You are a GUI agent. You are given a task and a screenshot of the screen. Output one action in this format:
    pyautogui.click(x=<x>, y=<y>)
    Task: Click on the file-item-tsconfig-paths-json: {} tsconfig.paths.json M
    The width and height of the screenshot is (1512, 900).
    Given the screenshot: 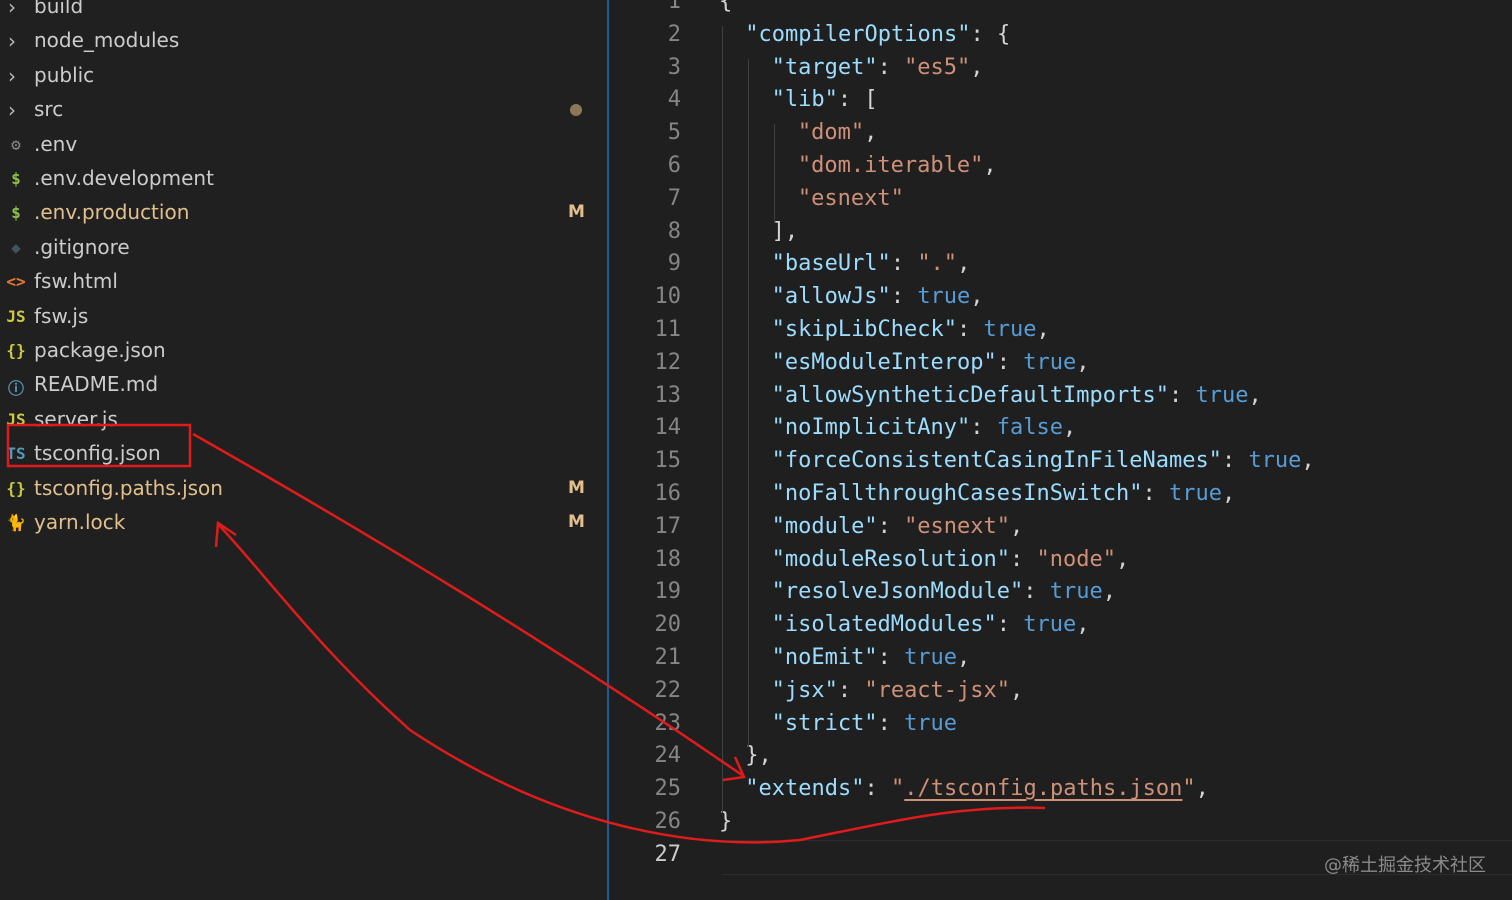 What is the action you would take?
    pyautogui.click(x=300, y=489)
    